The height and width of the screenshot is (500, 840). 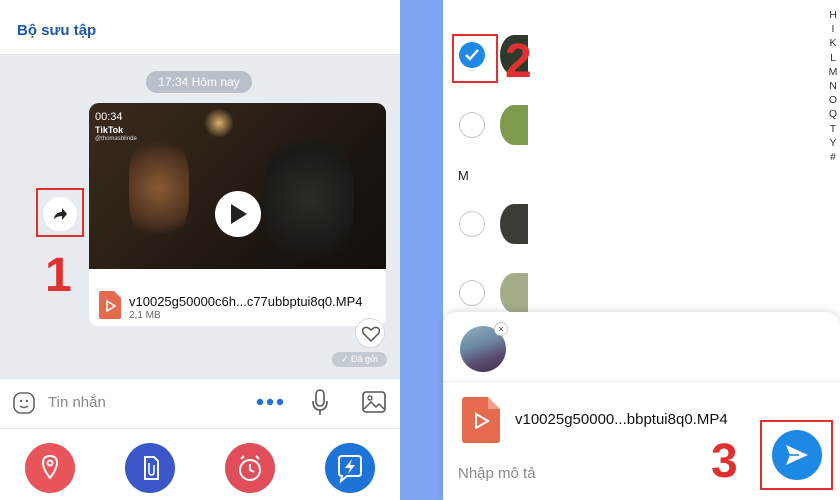 I want to click on index-letter: Q, so click(x=833, y=114).